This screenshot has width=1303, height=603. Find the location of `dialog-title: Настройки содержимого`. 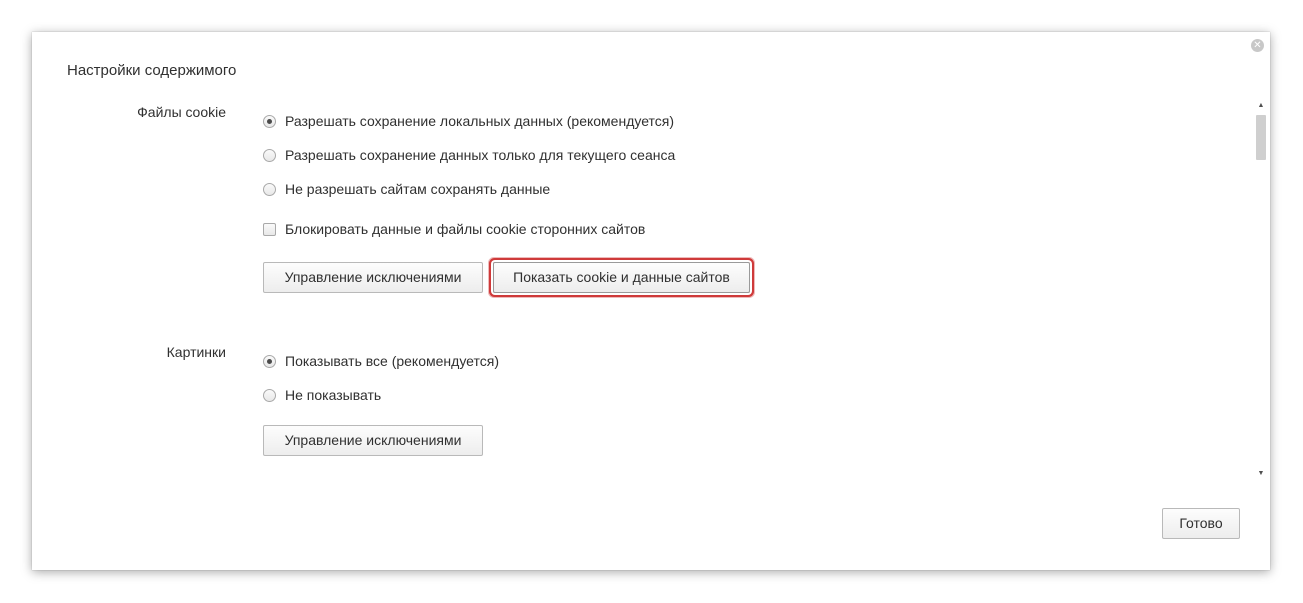

dialog-title: Настройки содержимого is located at coordinates (152, 70).